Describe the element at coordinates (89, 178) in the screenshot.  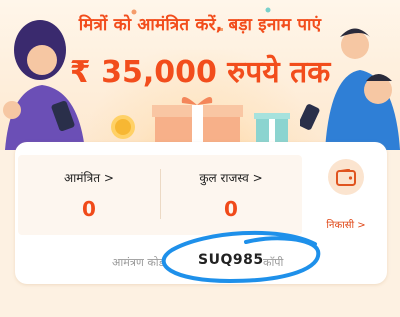
I see `invited-label: आमंत्रित >` at that location.